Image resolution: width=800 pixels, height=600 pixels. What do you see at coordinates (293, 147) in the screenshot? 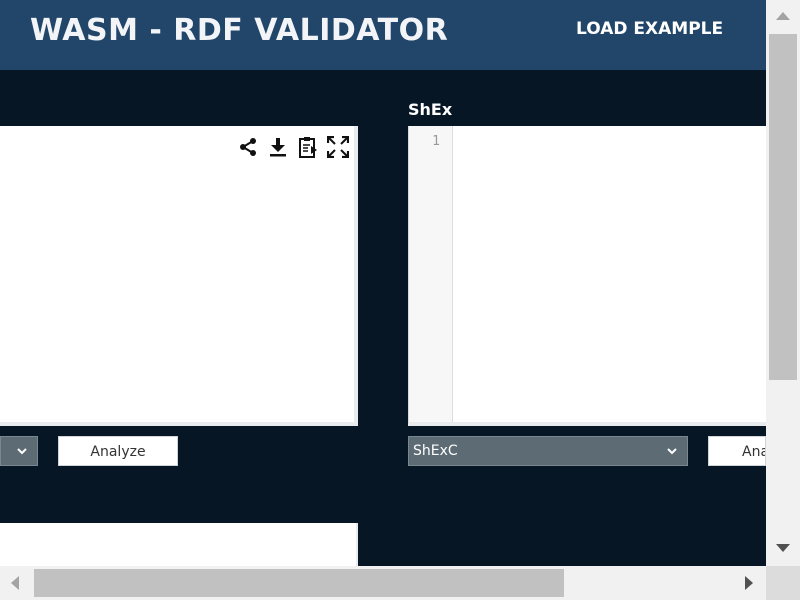
I see `editor-toolbar` at bounding box center [293, 147].